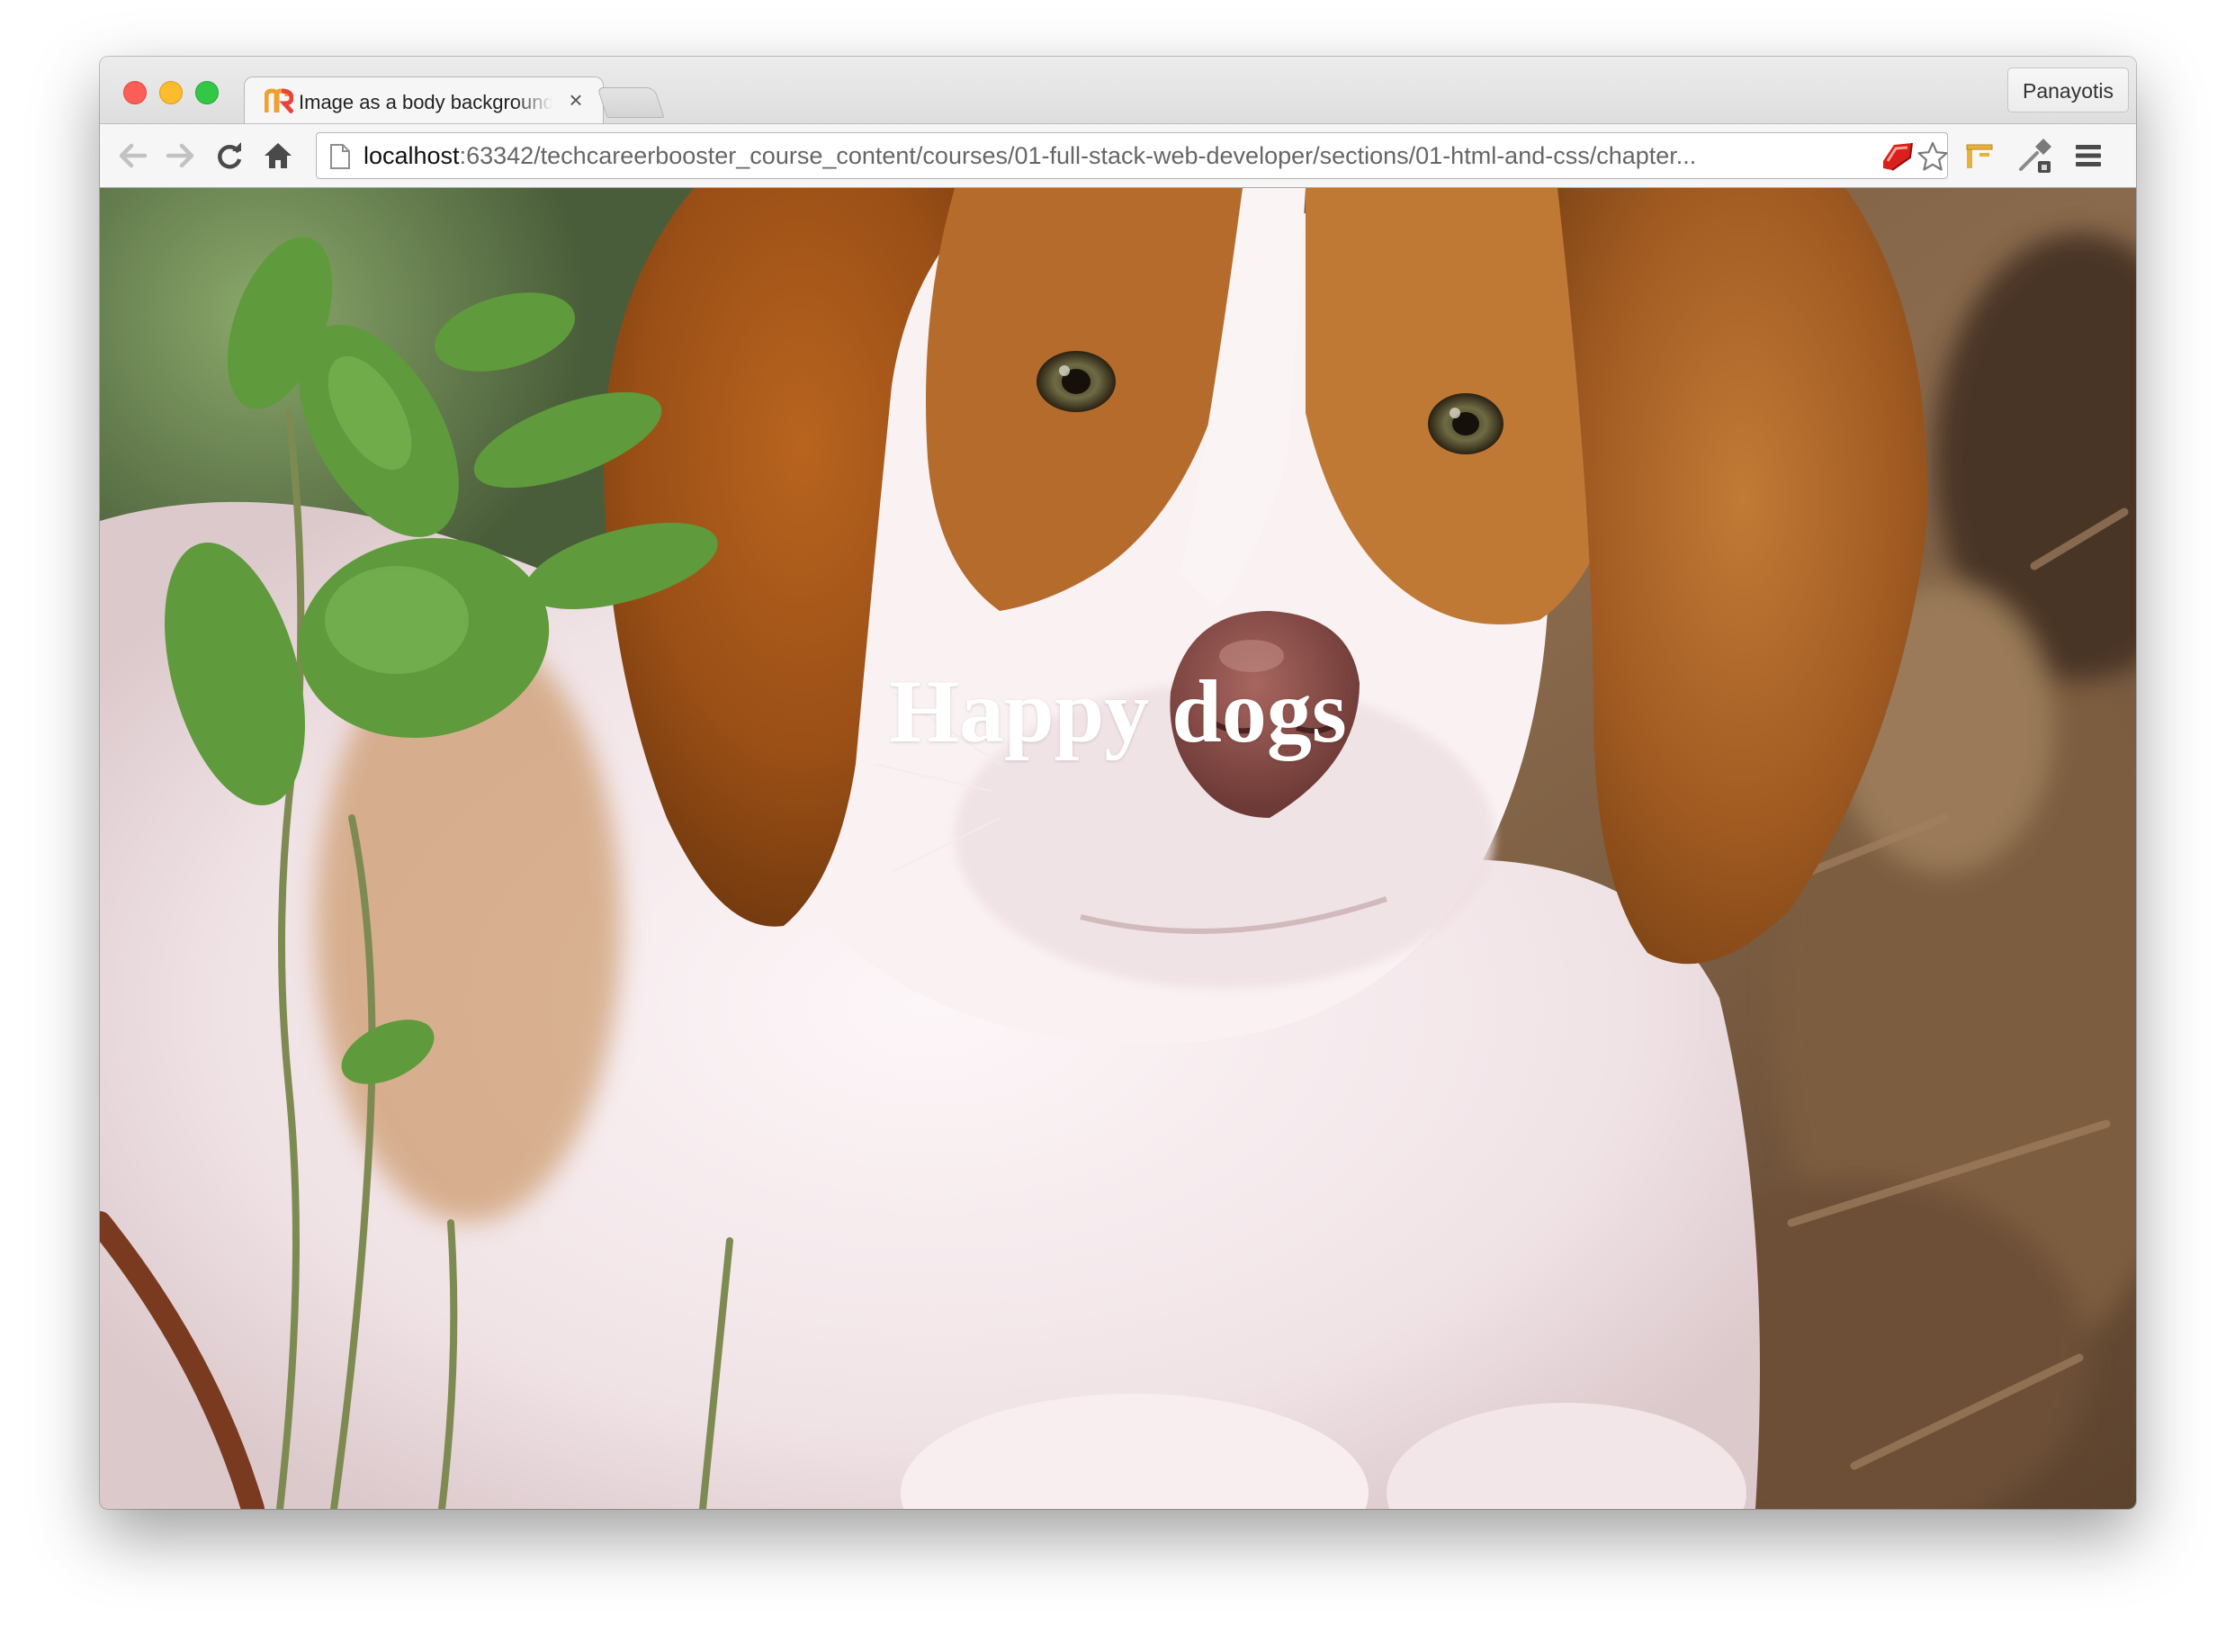 Image resolution: width=2235 pixels, height=1652 pixels. I want to click on url-host: localhost, so click(412, 155).